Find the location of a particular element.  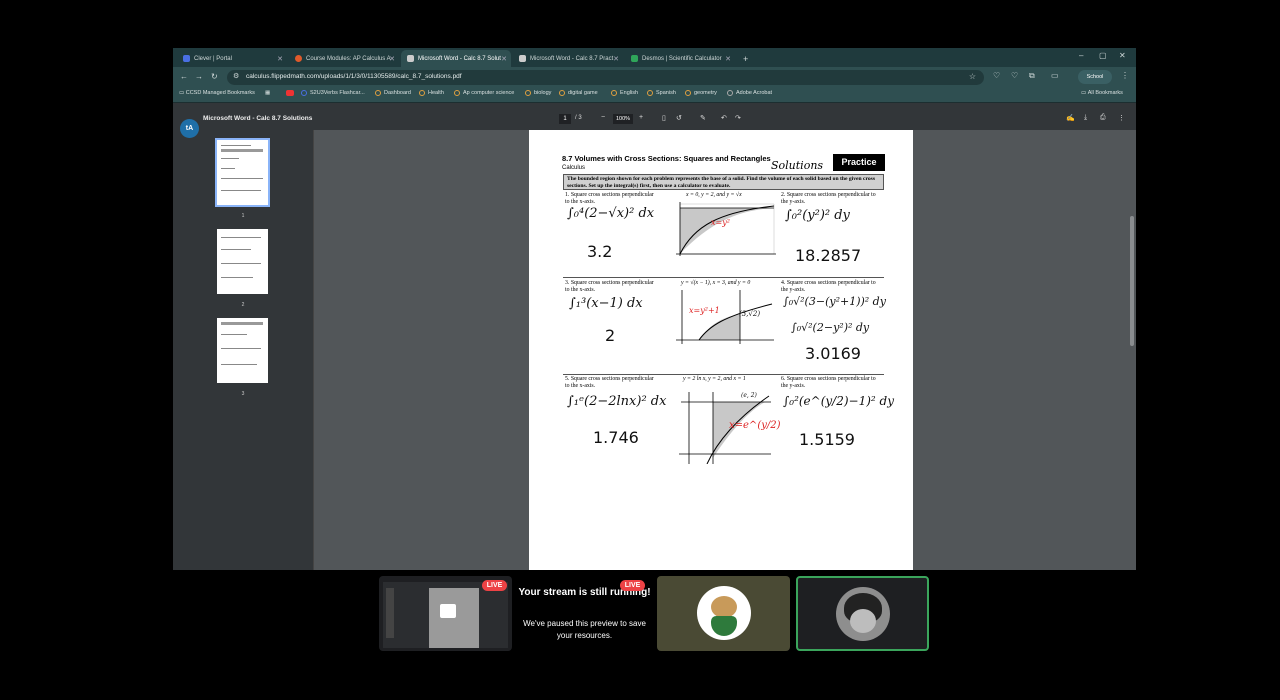

thumbnail-sidebar: 1 2 3 is located at coordinates (243, 350).